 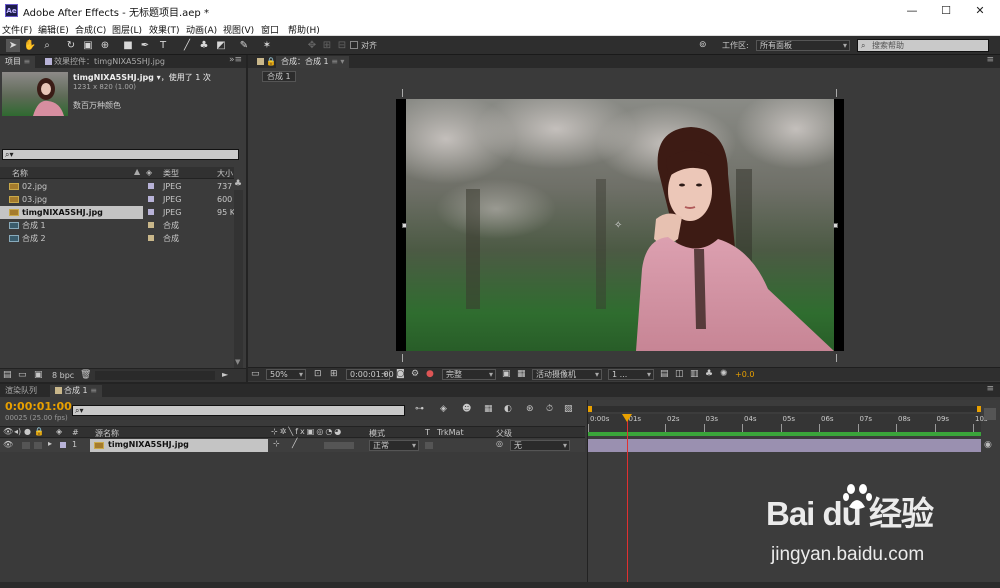 I want to click on graph-editor-icon: ⊛, so click(x=530, y=409).